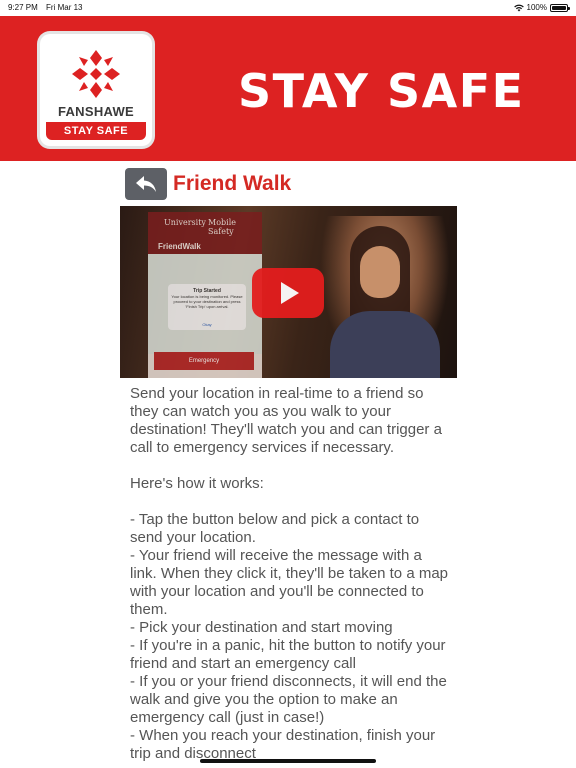 This screenshot has width=576, height=768. I want to click on status-time: 9:27 PM, so click(23, 7).